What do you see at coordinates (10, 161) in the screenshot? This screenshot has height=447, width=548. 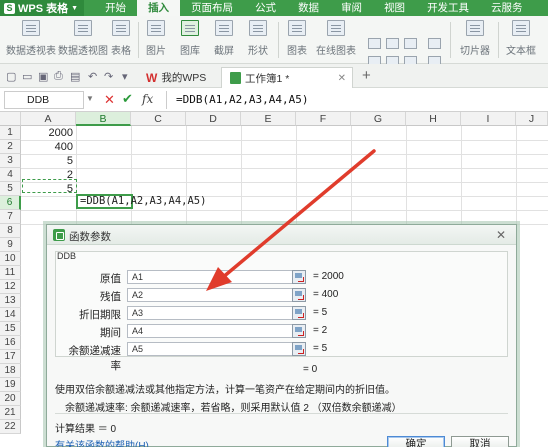 I see `row-header: 3` at bounding box center [10, 161].